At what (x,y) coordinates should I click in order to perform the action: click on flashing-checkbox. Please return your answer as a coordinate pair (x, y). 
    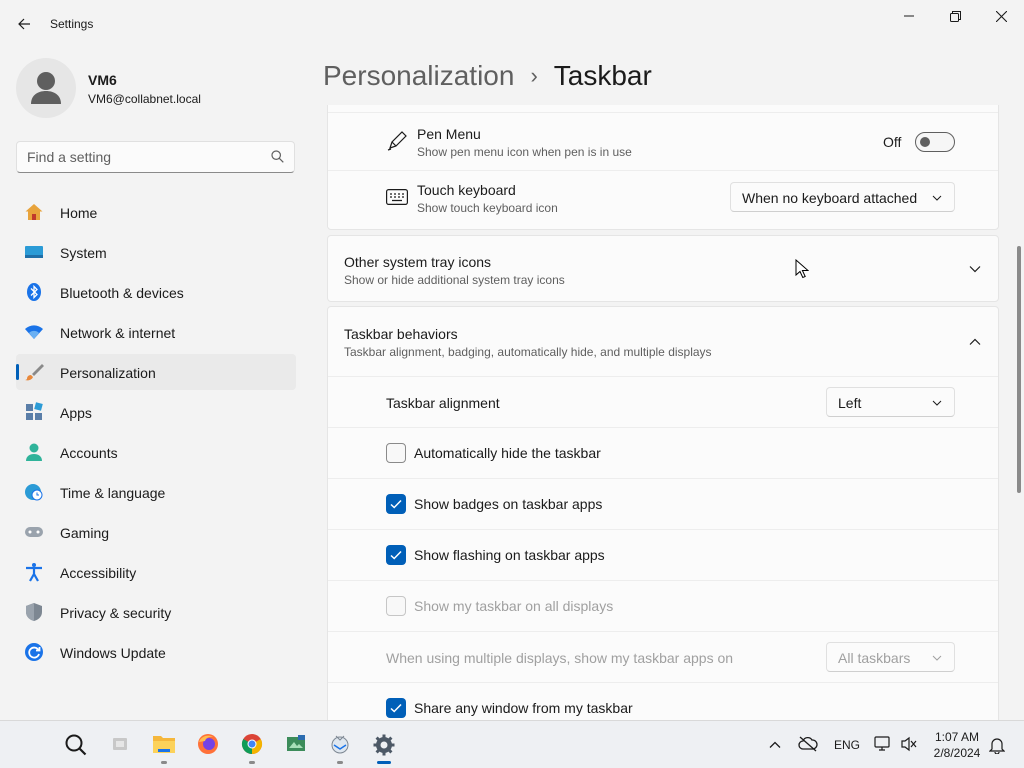
    Looking at the image, I should click on (396, 555).